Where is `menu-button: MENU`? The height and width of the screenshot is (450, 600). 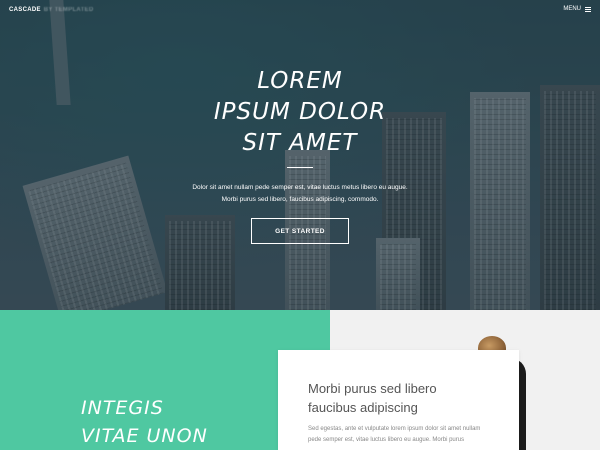 menu-button: MENU is located at coordinates (577, 9).